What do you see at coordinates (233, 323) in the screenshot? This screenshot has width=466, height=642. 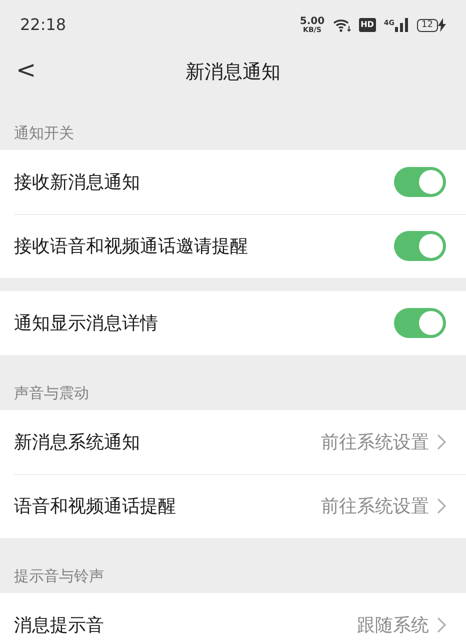 I see `settings-row: 通知显示消息详情` at bounding box center [233, 323].